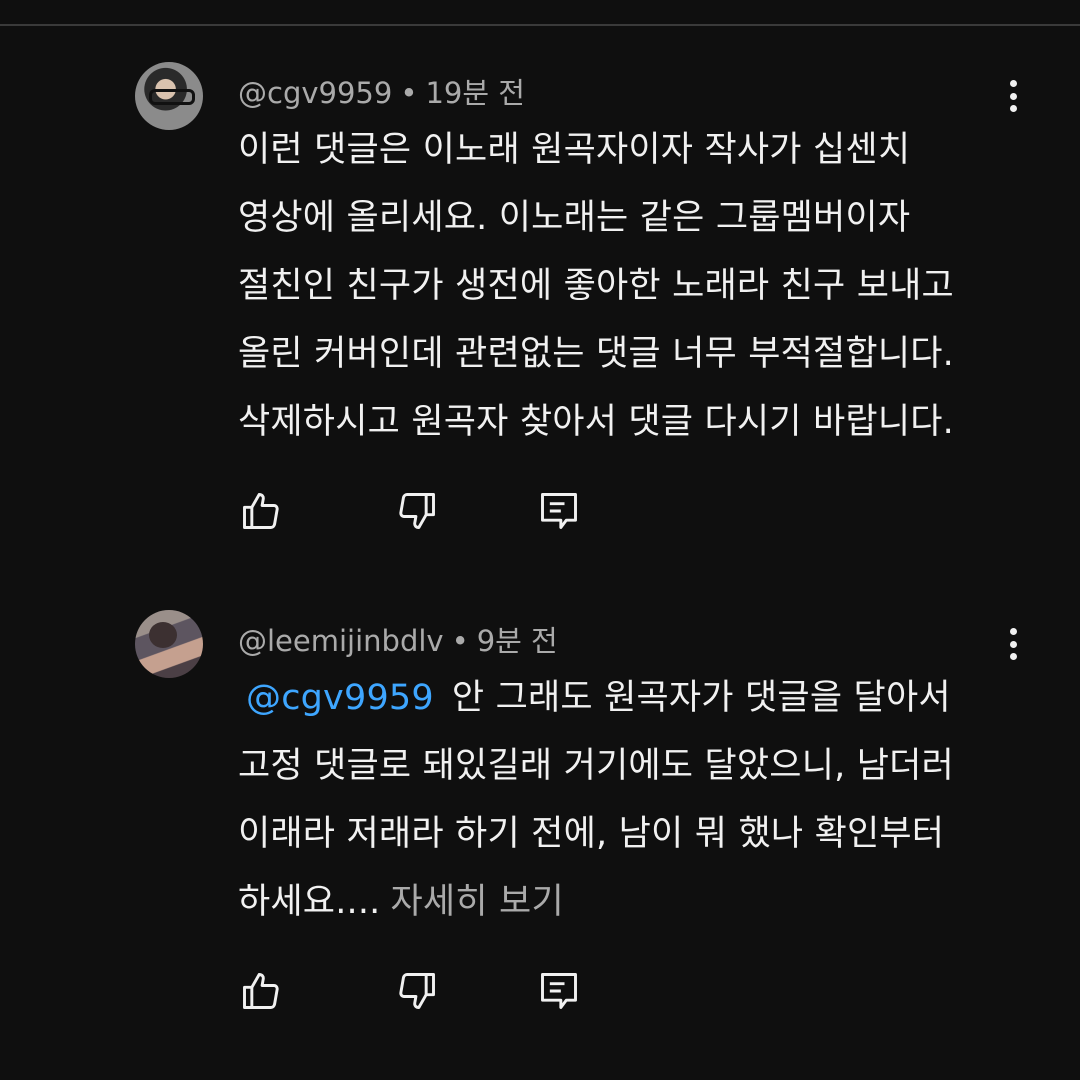 This screenshot has width=1080, height=1080. I want to click on mention-link: @cgv9959, so click(340, 698).